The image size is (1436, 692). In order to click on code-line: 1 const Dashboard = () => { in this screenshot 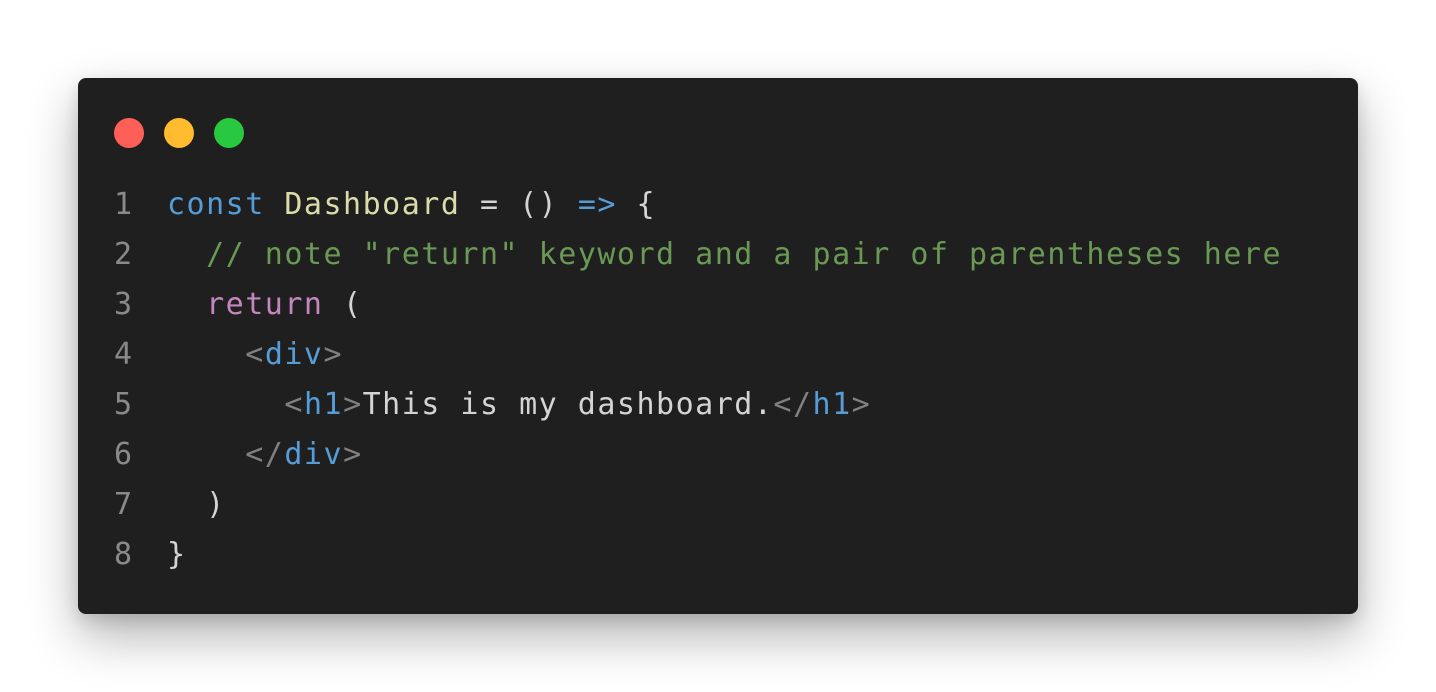, I will do `click(718, 205)`.